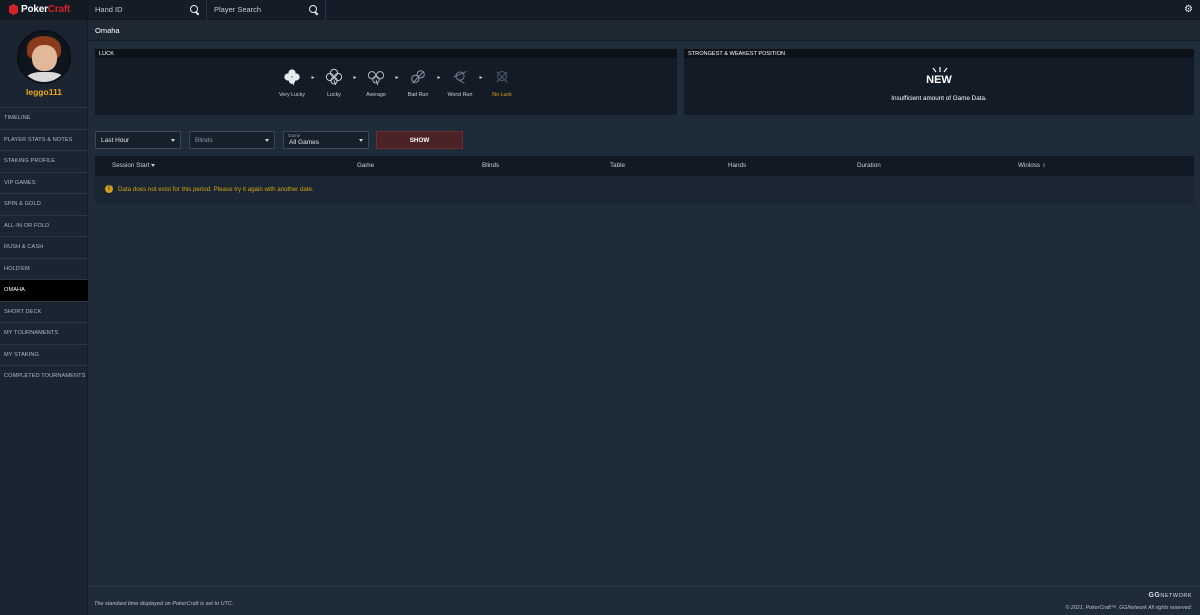  Describe the element at coordinates (292, 77) in the screenshot. I see `clover-full-icon` at that location.